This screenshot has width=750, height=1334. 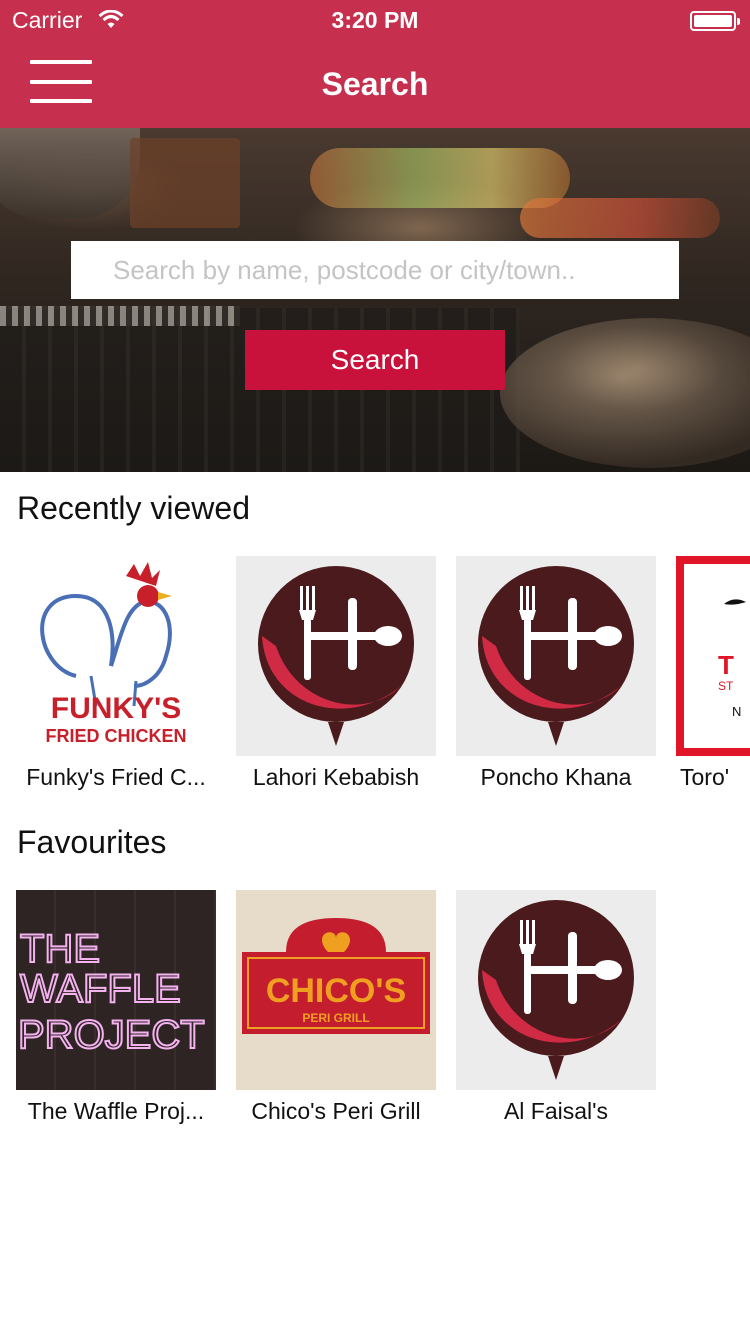 I want to click on logo-tagline: PERI GRILL, so click(x=335, y=1018).